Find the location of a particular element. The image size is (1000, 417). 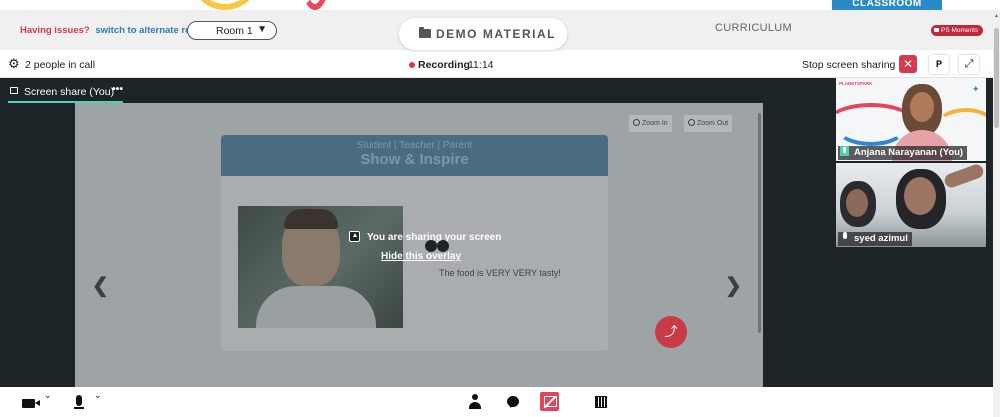

share-upload-icon is located at coordinates (354, 236).